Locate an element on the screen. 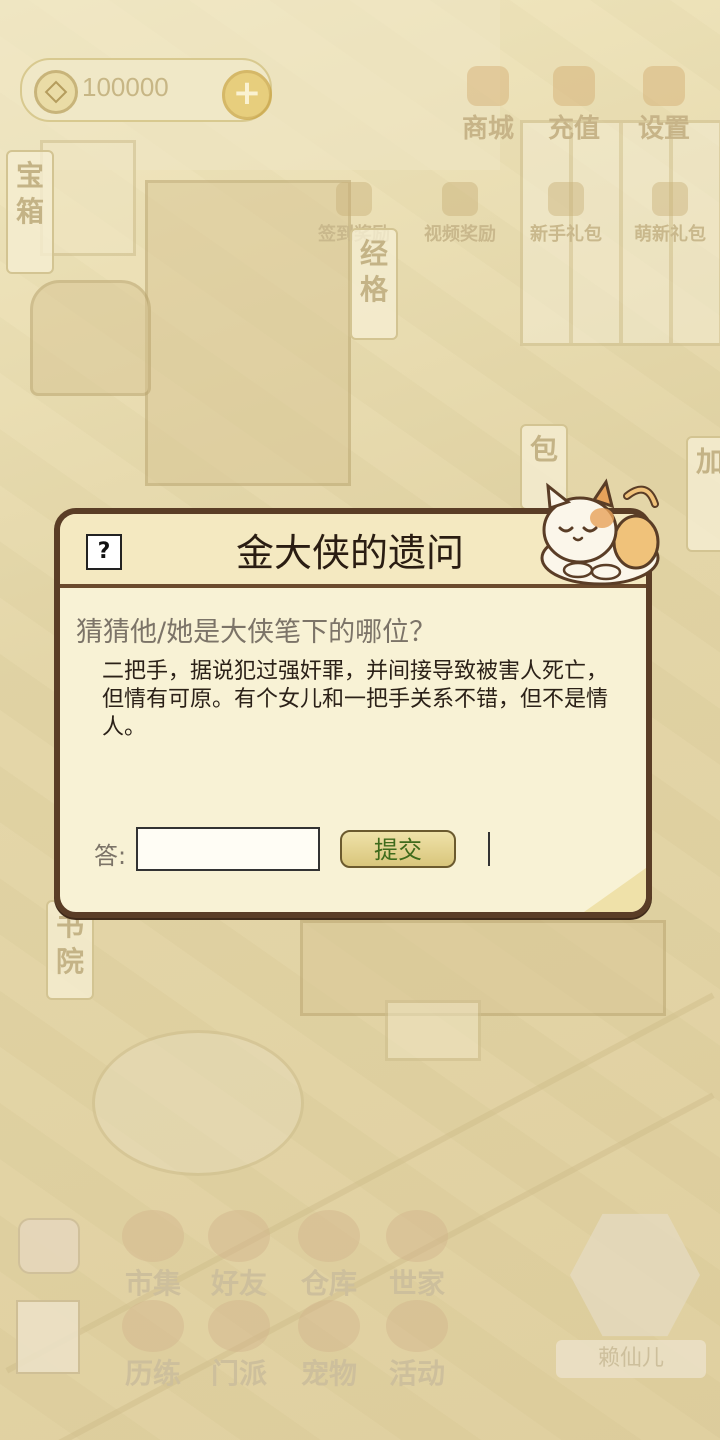 Image resolution: width=720 pixels, height=1440 pixels. sect-button: 门派 is located at coordinates (239, 1346).